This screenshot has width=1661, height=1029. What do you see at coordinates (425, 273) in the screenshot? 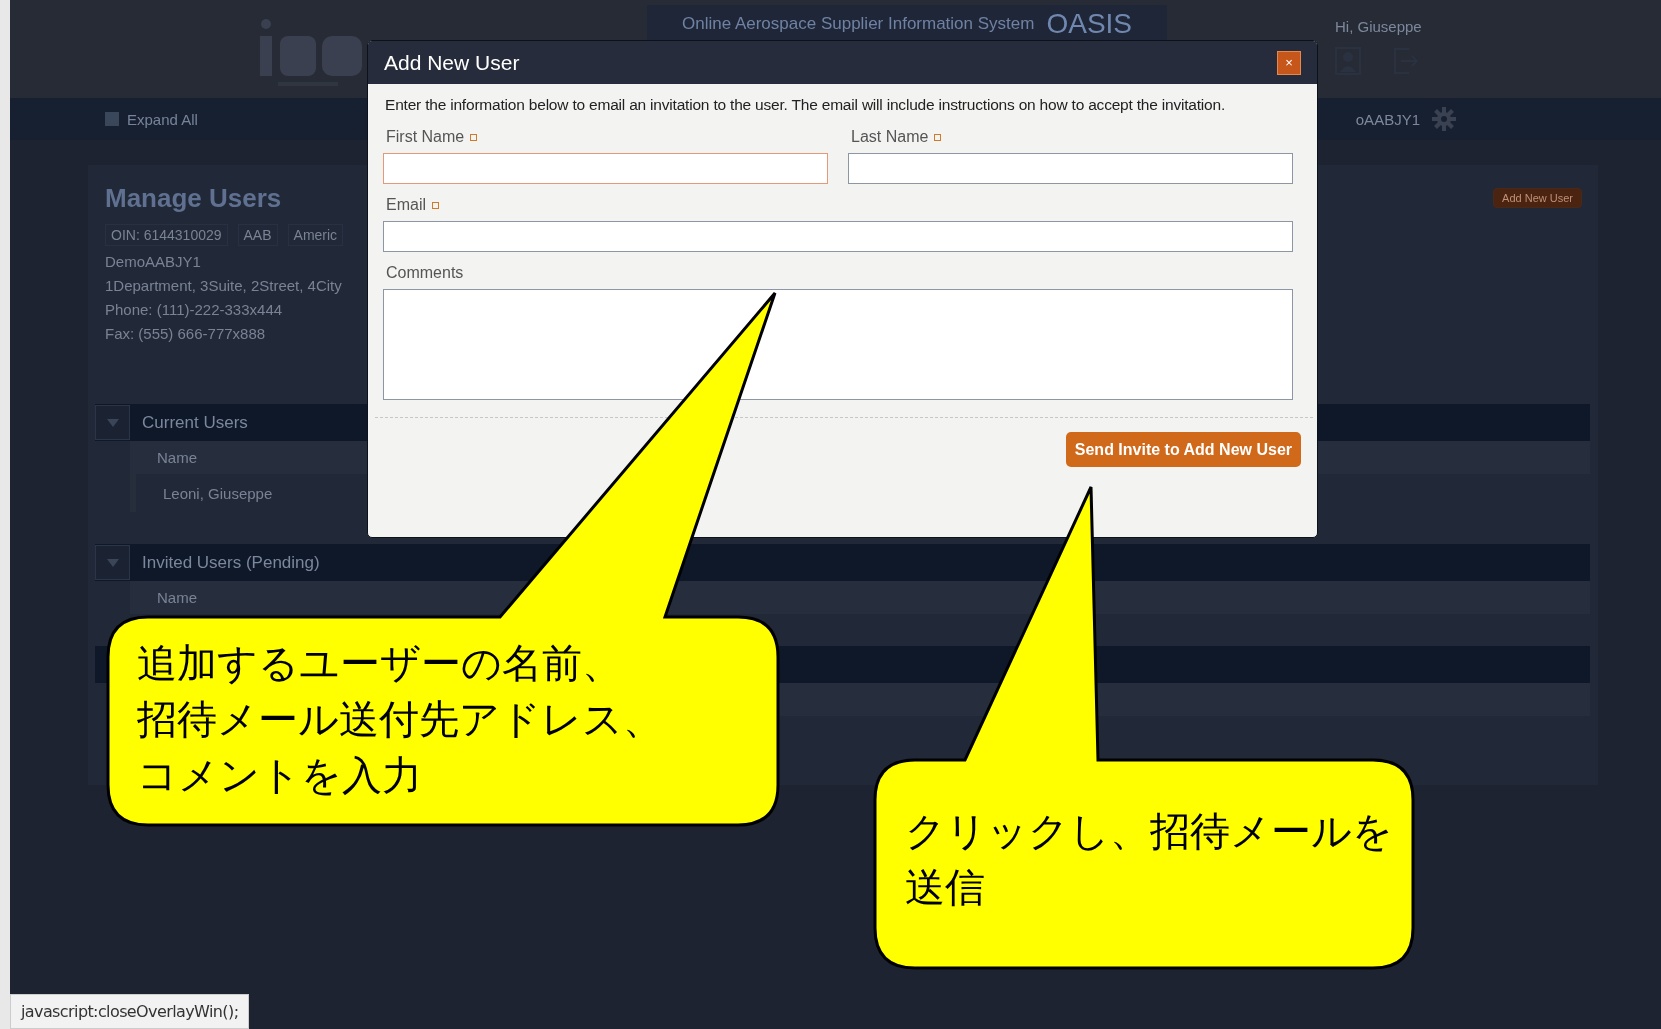
I see `field-label: Comments` at bounding box center [425, 273].